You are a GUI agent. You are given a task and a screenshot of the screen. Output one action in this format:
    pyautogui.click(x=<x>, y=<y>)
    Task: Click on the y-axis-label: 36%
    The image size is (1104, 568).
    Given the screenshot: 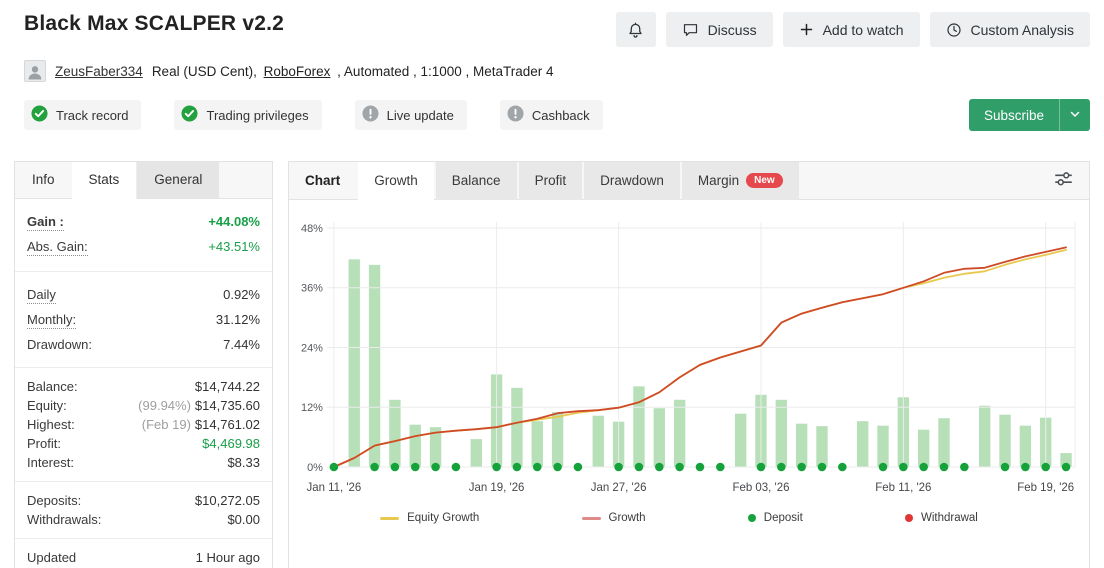 What is the action you would take?
    pyautogui.click(x=312, y=289)
    